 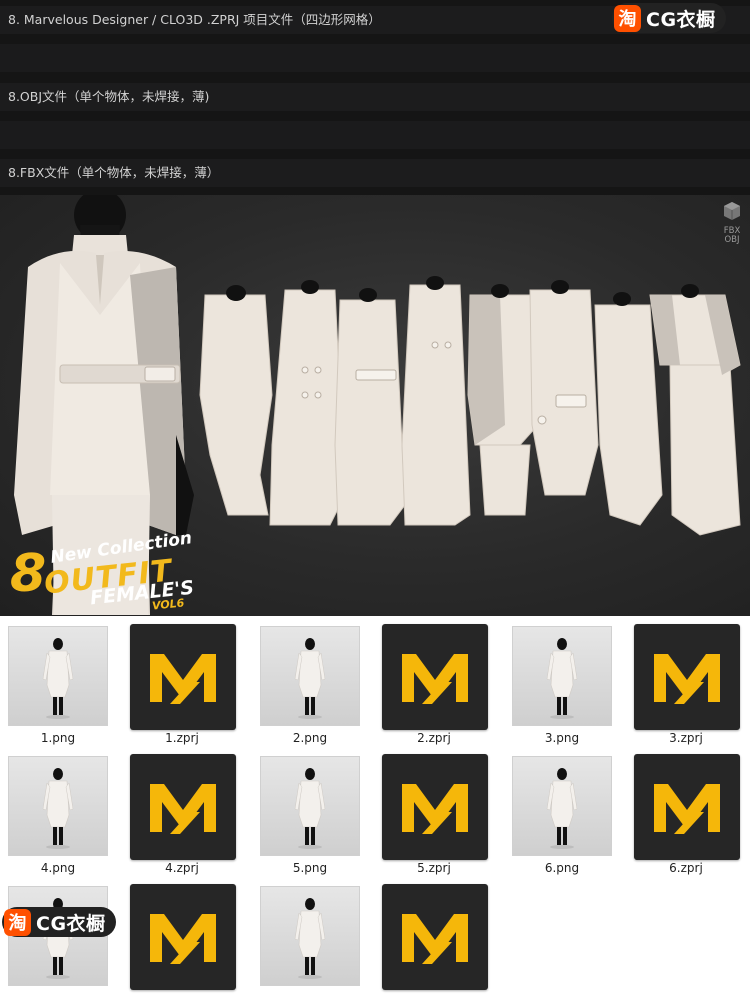 I want to click on file-item-zprj: 2.zprj, so click(x=438, y=681).